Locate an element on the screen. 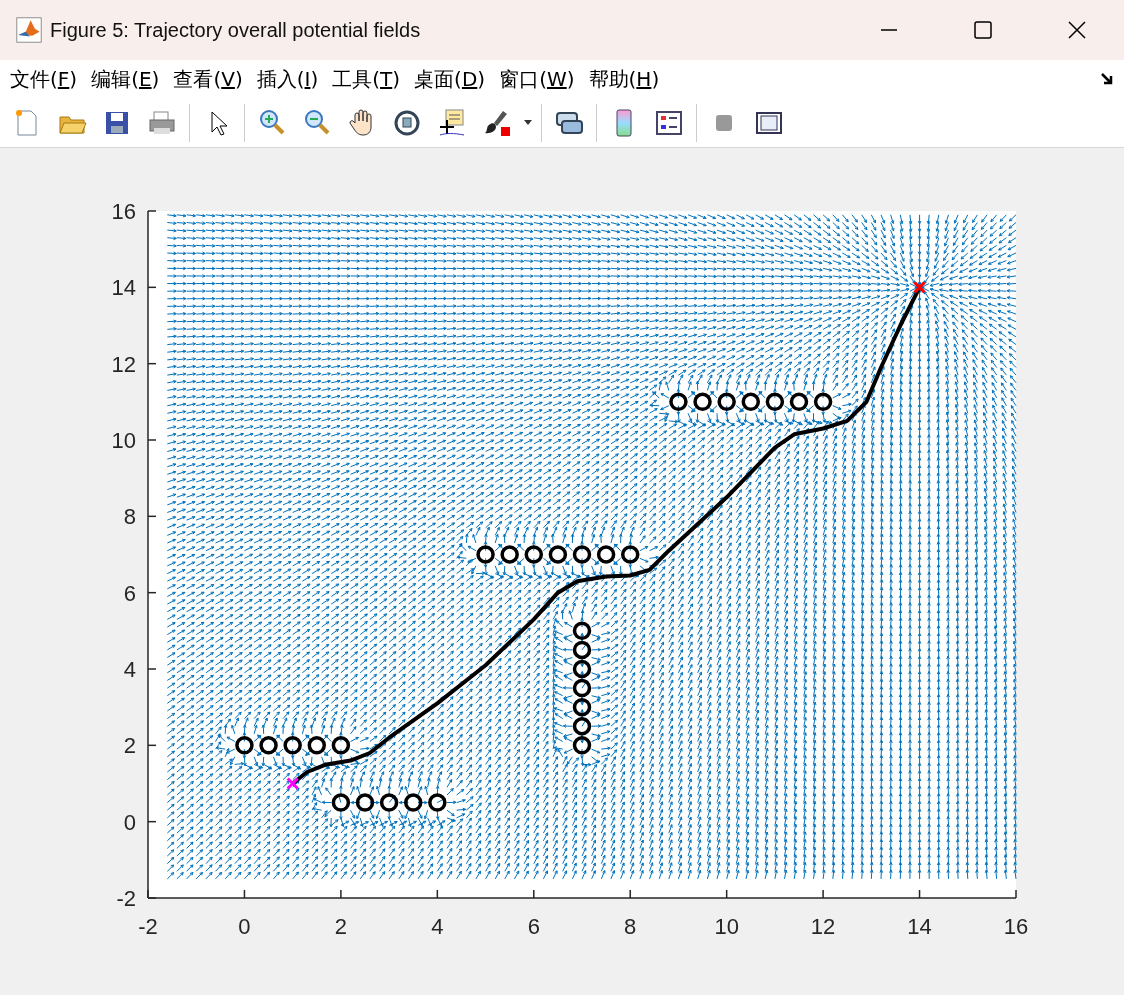 This screenshot has height=995, width=1124. menu-item: 文件(F) is located at coordinates (45, 79).